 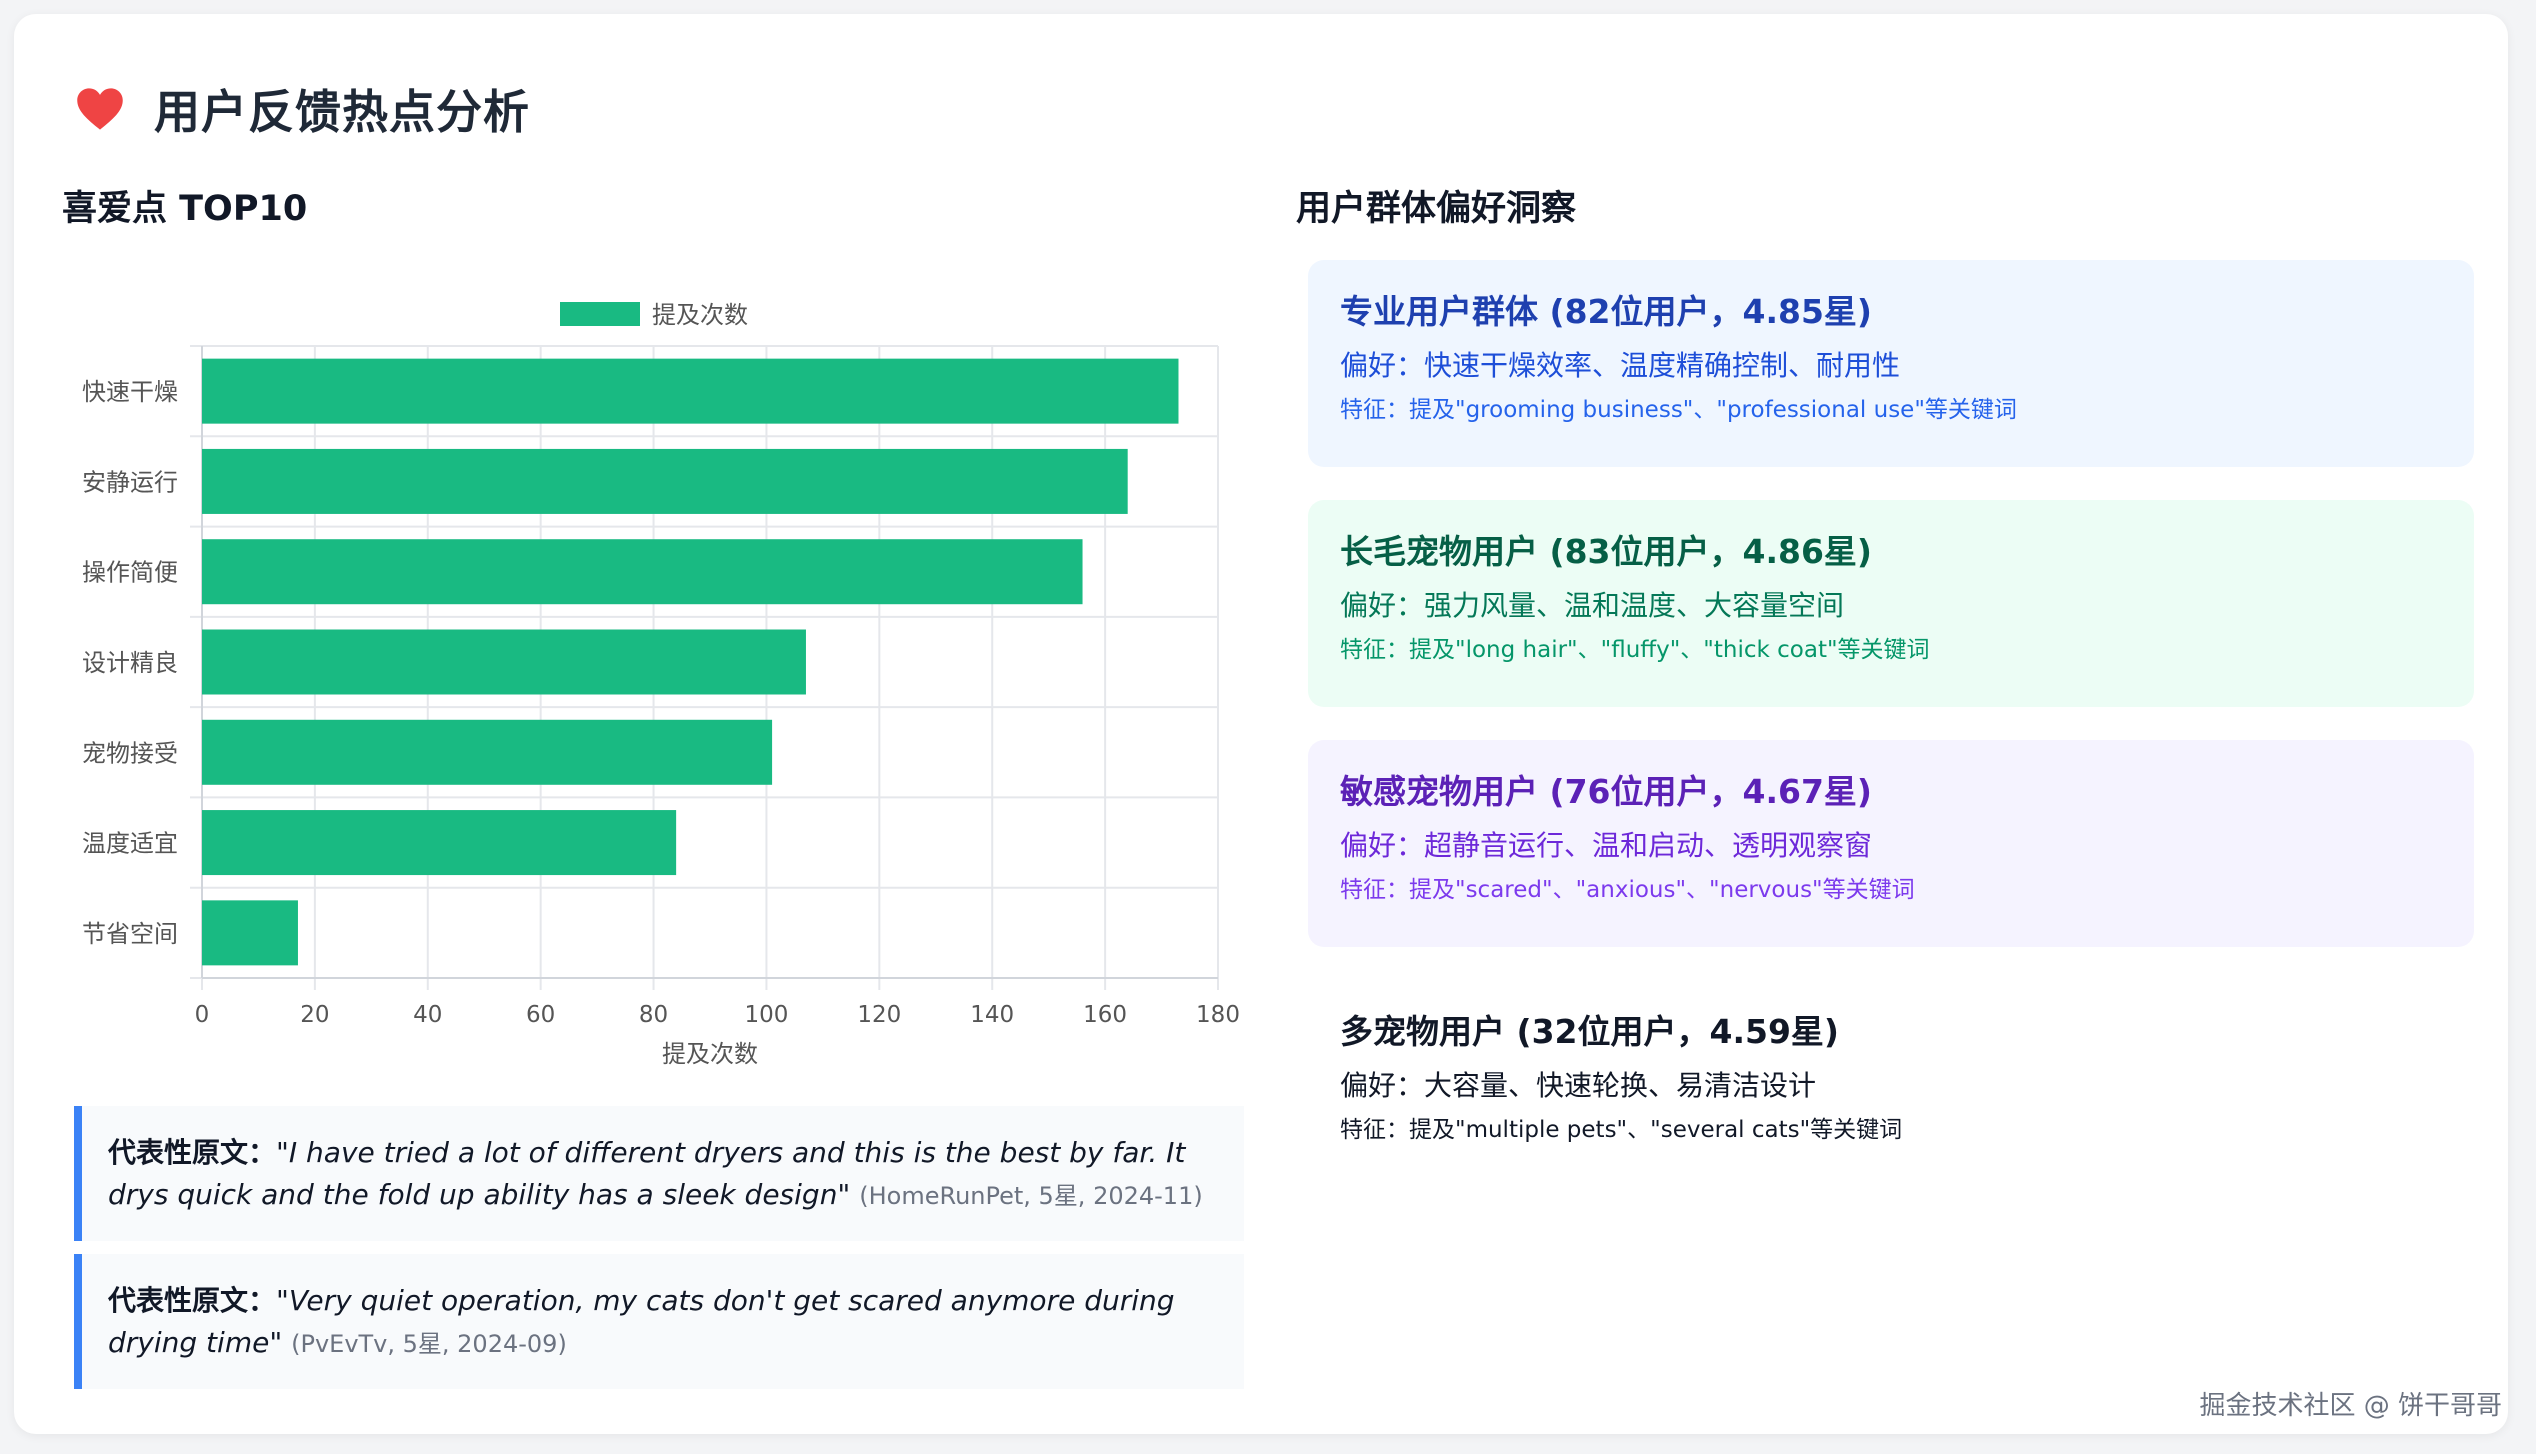 I want to click on group-name: 长毛宠物用户 (83位用户，4.86星), so click(x=1606, y=551).